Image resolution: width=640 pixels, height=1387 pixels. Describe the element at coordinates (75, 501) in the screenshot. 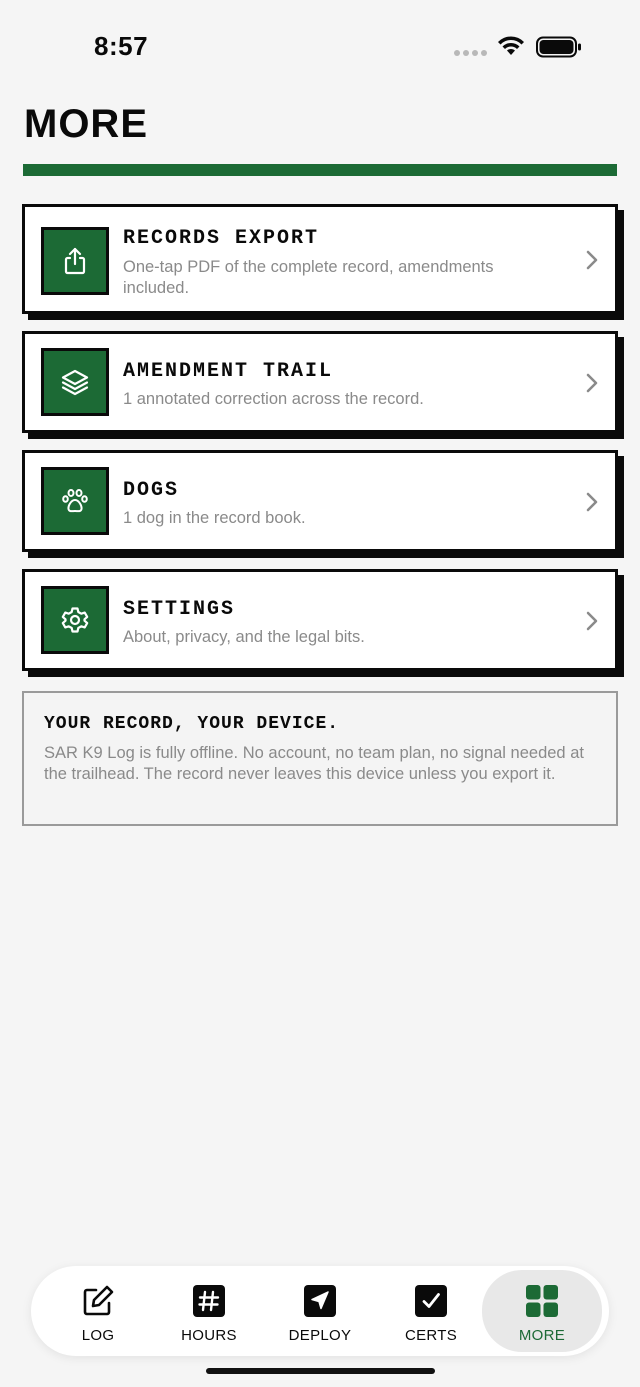

I see `paw-icon` at that location.